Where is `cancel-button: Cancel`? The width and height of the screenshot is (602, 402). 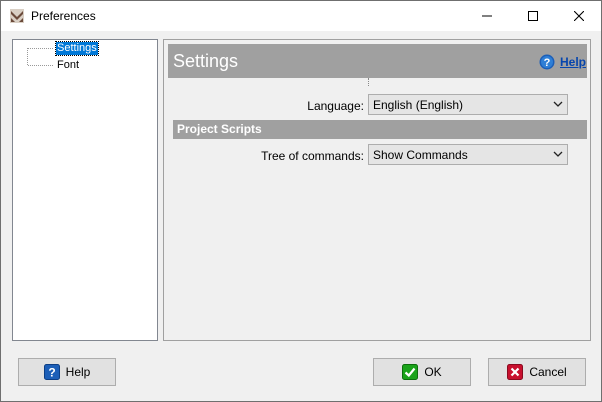
cancel-button: Cancel is located at coordinates (537, 372).